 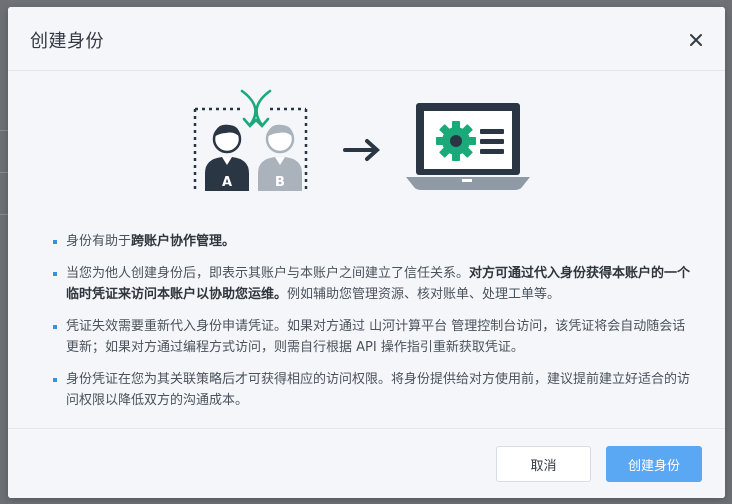 What do you see at coordinates (4, 252) in the screenshot?
I see `backdrop-left` at bounding box center [4, 252].